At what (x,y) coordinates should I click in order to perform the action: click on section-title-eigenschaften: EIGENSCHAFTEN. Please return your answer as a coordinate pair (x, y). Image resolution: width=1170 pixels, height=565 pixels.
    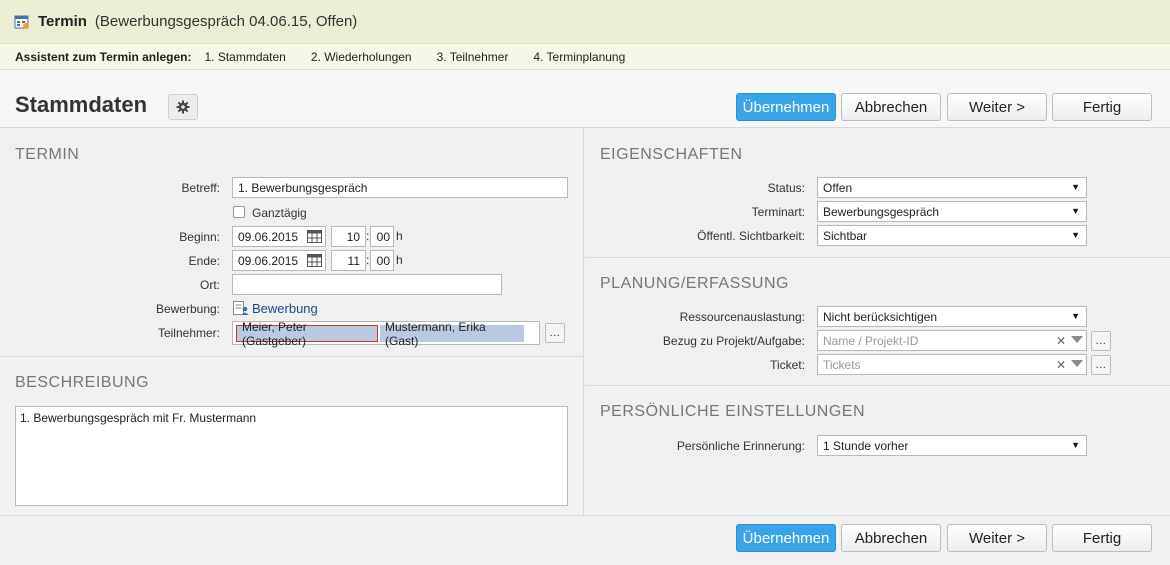
    Looking at the image, I should click on (671, 154).